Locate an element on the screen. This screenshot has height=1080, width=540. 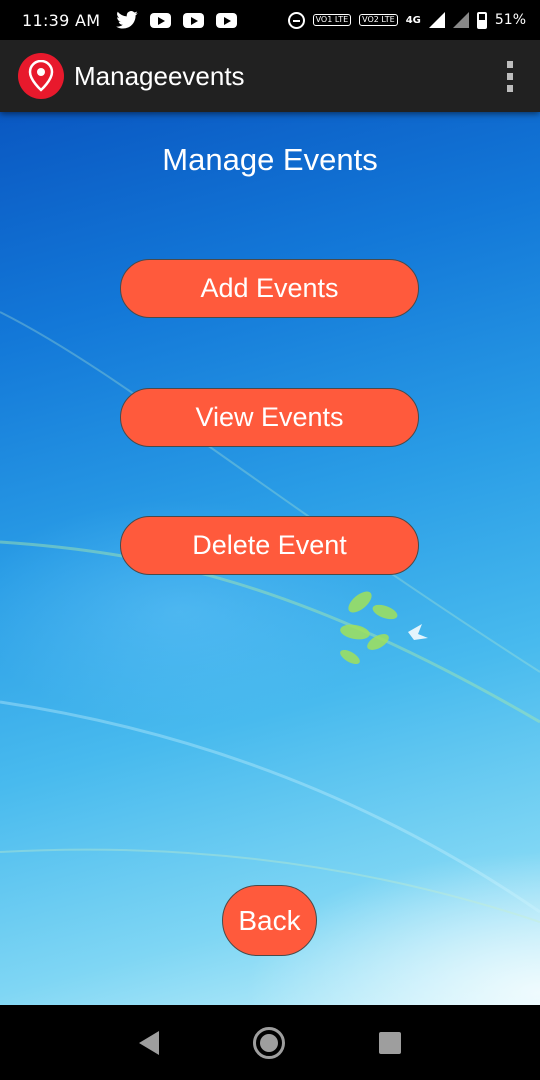
network-type: 4G is located at coordinates (413, 20).